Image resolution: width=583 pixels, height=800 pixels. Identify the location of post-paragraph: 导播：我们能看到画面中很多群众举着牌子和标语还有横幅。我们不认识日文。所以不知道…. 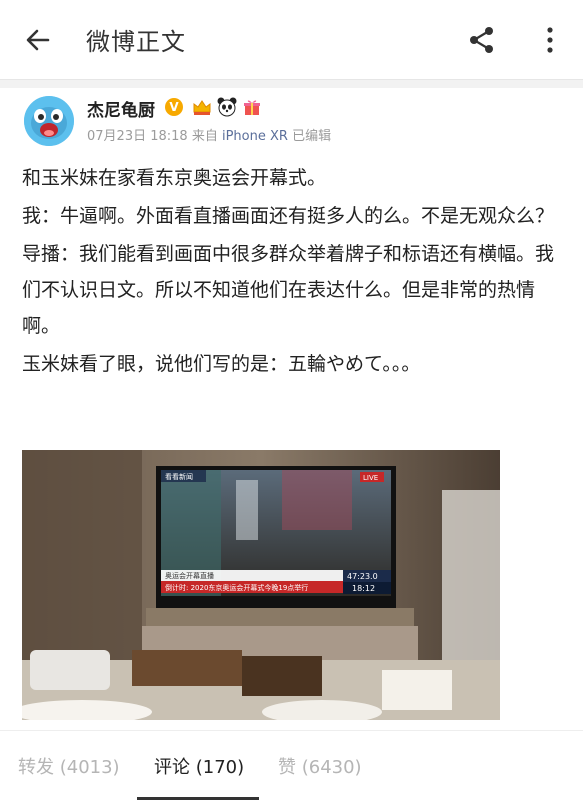
(288, 290).